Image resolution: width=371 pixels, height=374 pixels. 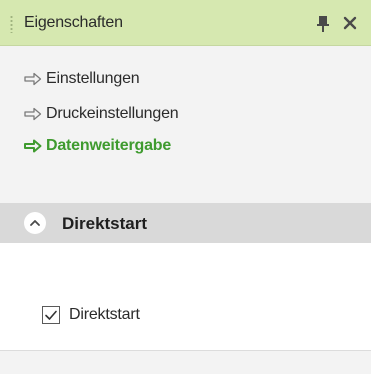 What do you see at coordinates (185, 363) in the screenshot?
I see `panel-footer` at bounding box center [185, 363].